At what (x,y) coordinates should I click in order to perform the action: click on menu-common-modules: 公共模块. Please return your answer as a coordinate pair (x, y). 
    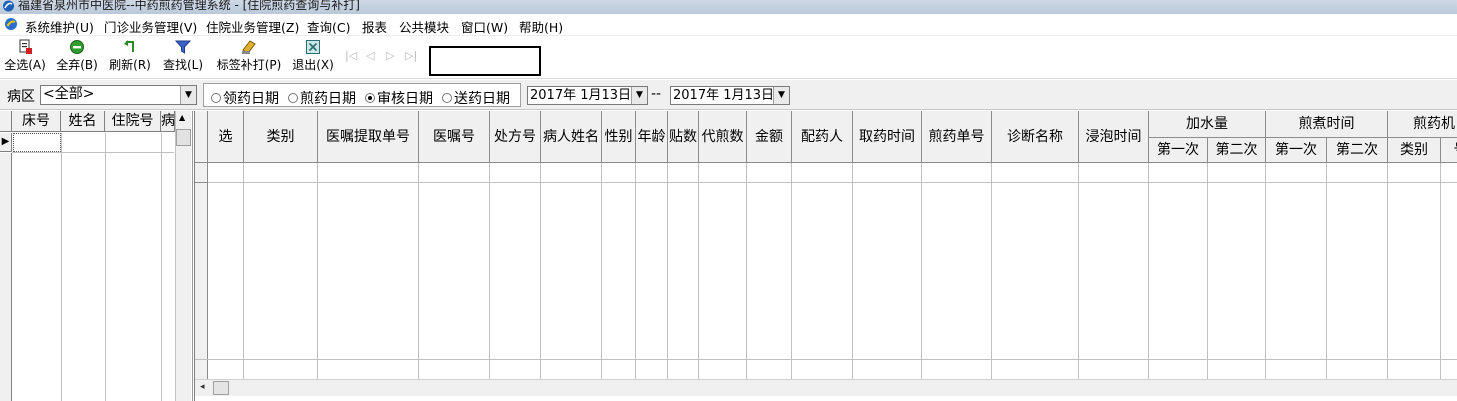
    Looking at the image, I should click on (424, 26).